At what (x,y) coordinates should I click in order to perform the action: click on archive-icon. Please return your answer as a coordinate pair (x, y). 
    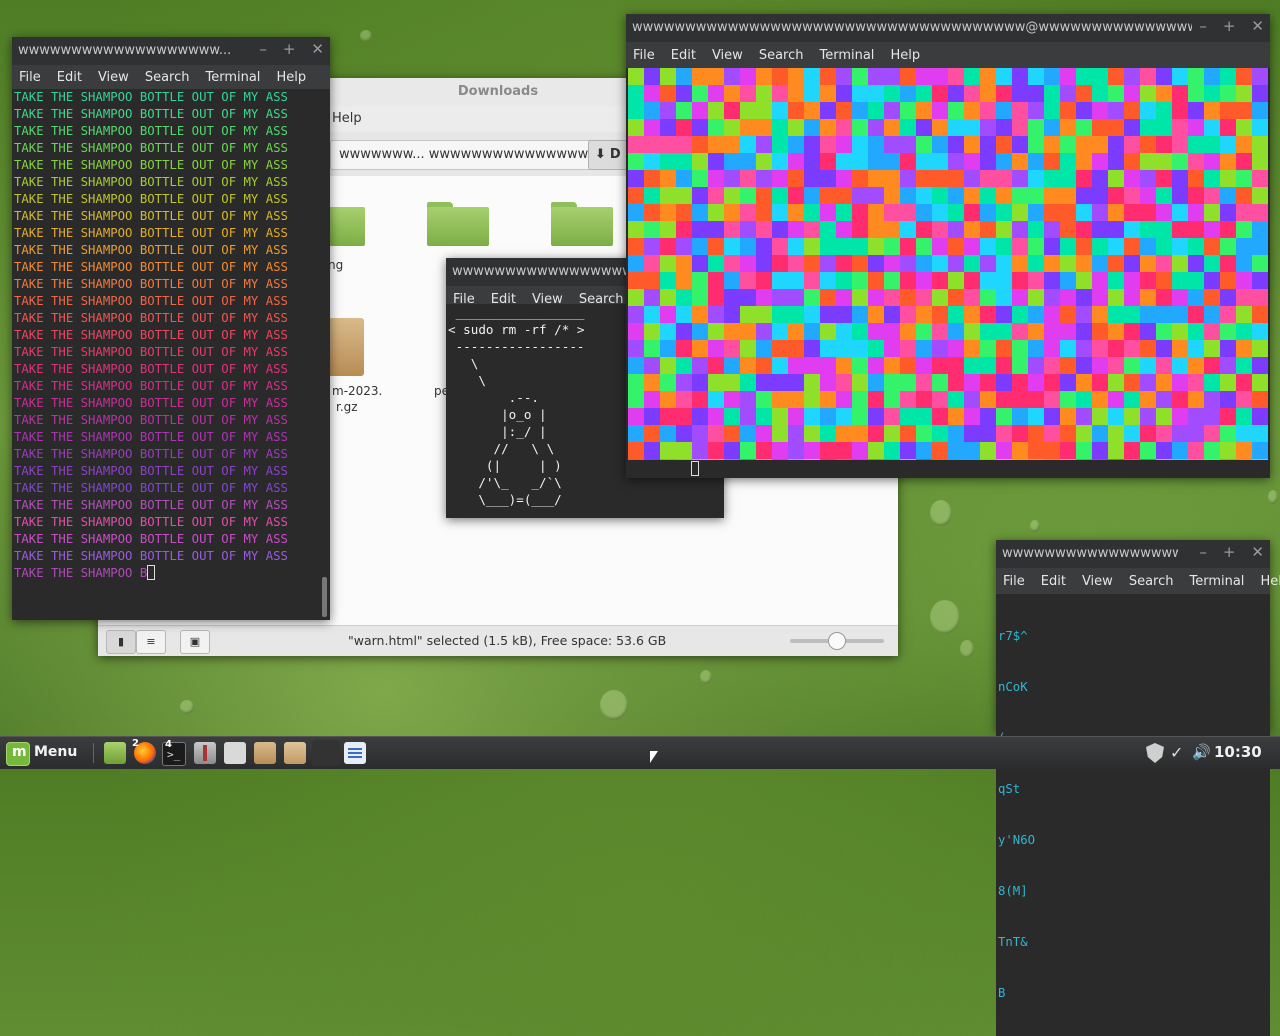
    Looking at the image, I should click on (345, 347).